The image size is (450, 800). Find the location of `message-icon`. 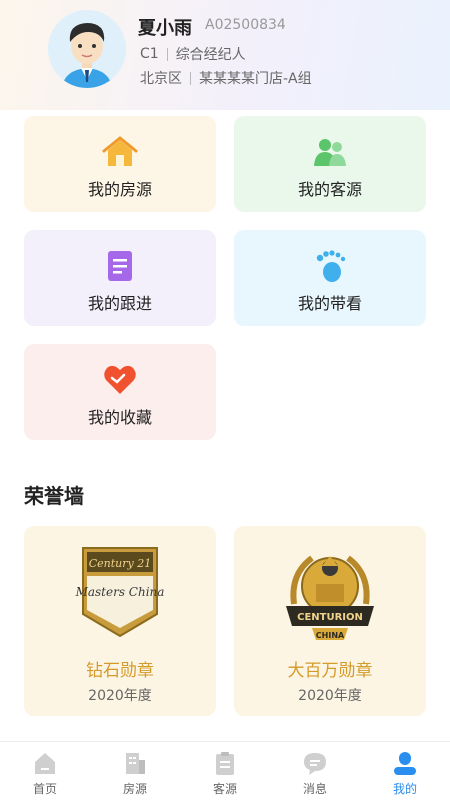

message-icon is located at coordinates (315, 763).